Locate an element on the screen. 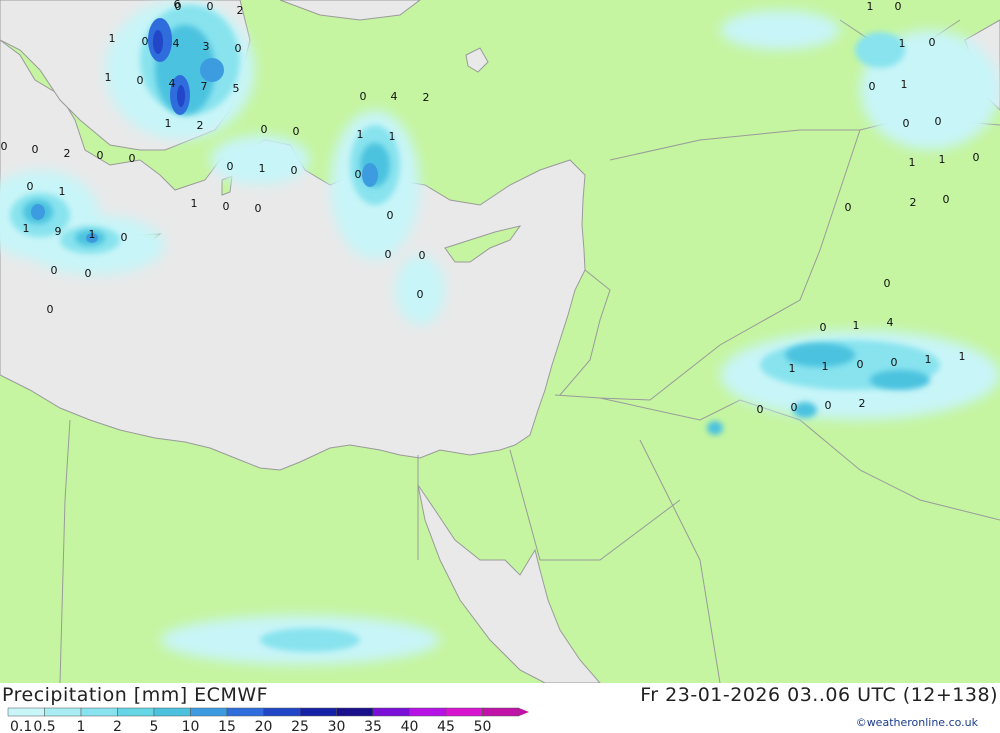 This screenshot has height=733, width=1000. precip-value-label: 5 is located at coordinates (236, 88).